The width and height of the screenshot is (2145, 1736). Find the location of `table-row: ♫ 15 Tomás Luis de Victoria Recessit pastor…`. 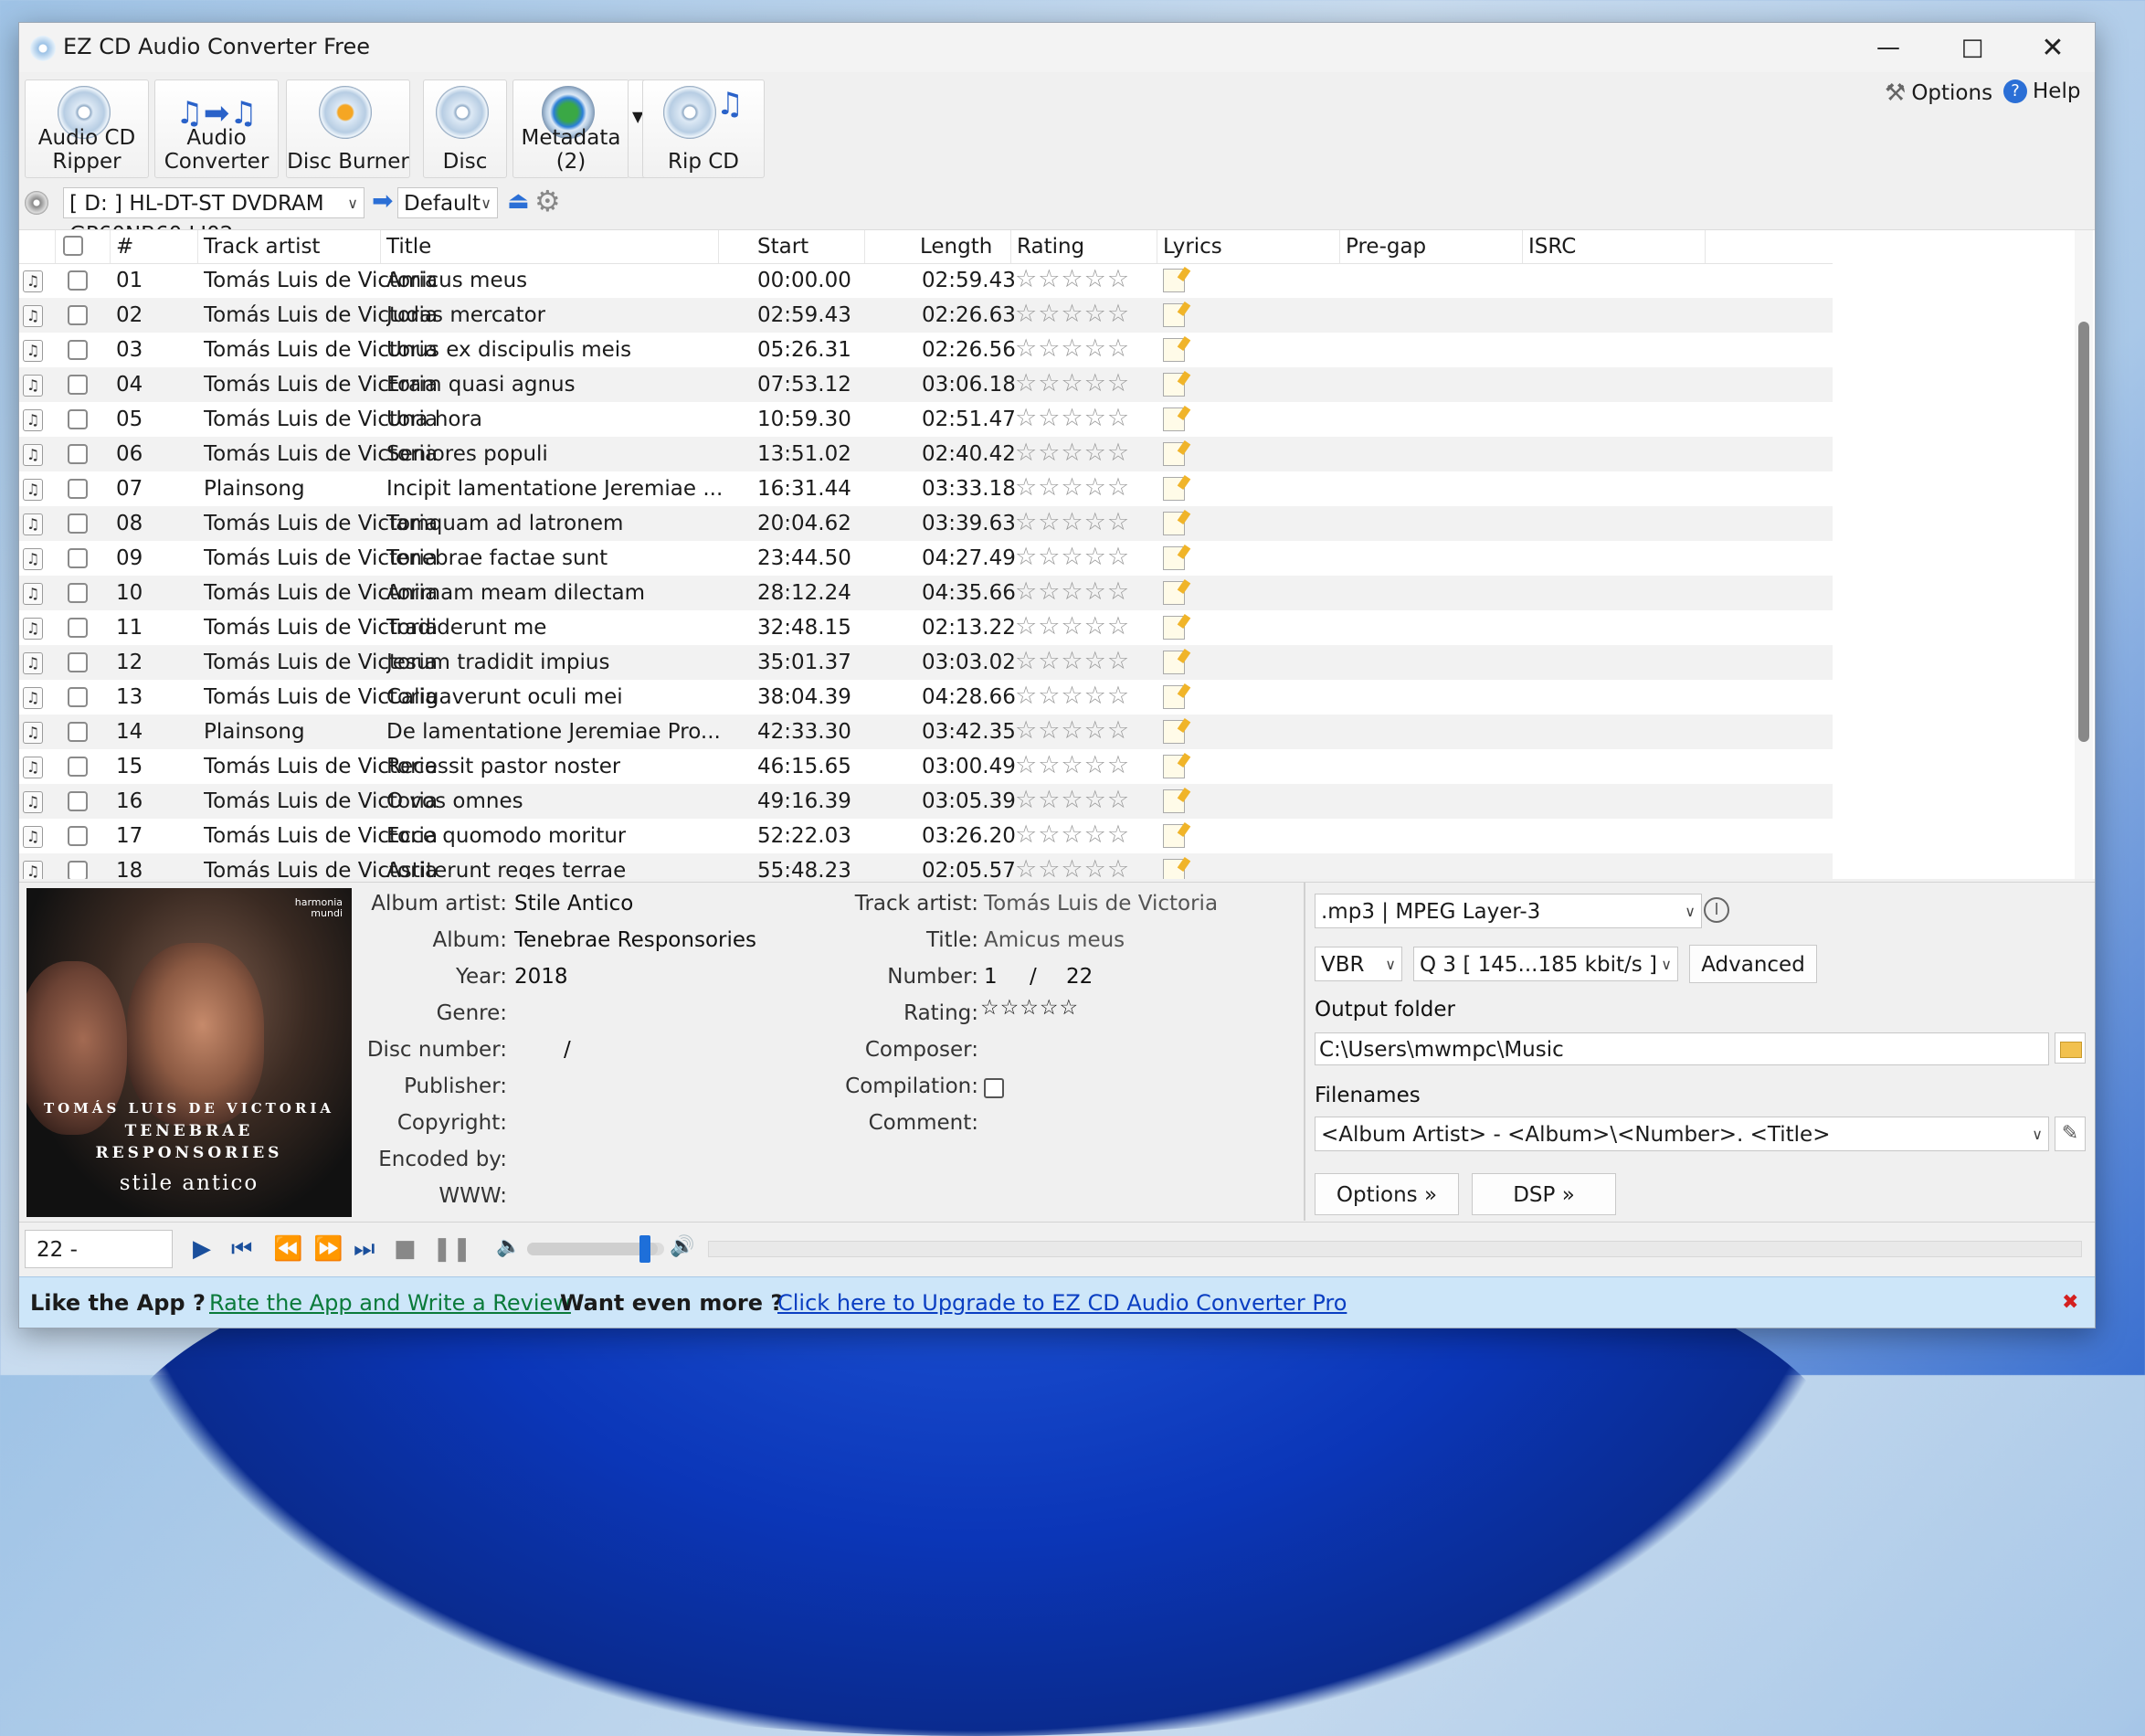

table-row: ♫ 15 Tomás Luis de Victoria Recessit pastor… is located at coordinates (926, 766).